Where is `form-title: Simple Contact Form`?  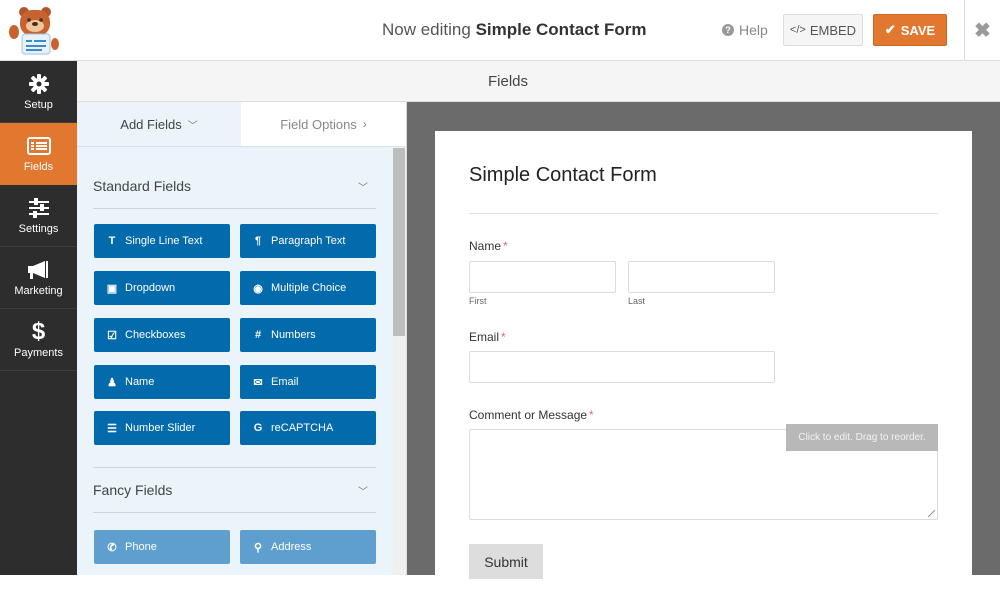 form-title: Simple Contact Form is located at coordinates (563, 175).